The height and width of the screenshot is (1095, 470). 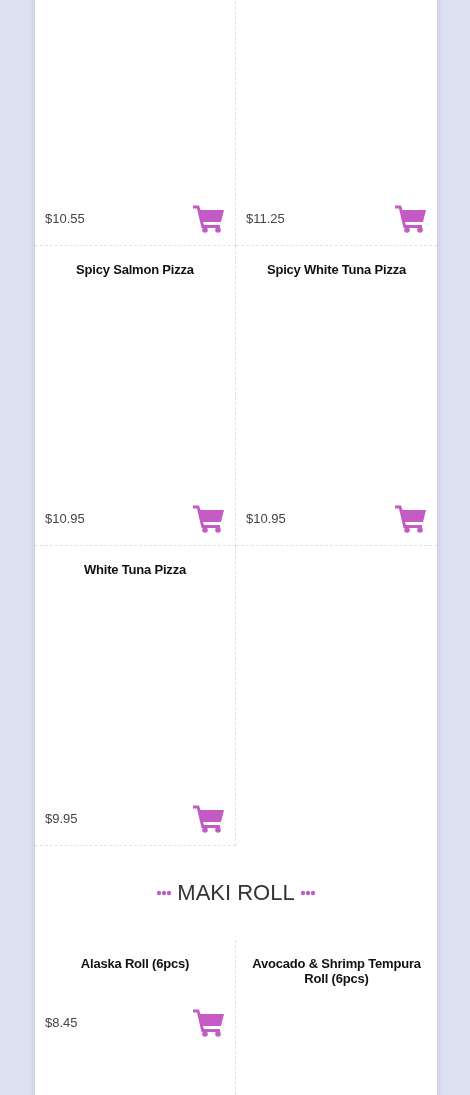 What do you see at coordinates (61, 818) in the screenshot?
I see `product-price: $9.95` at bounding box center [61, 818].